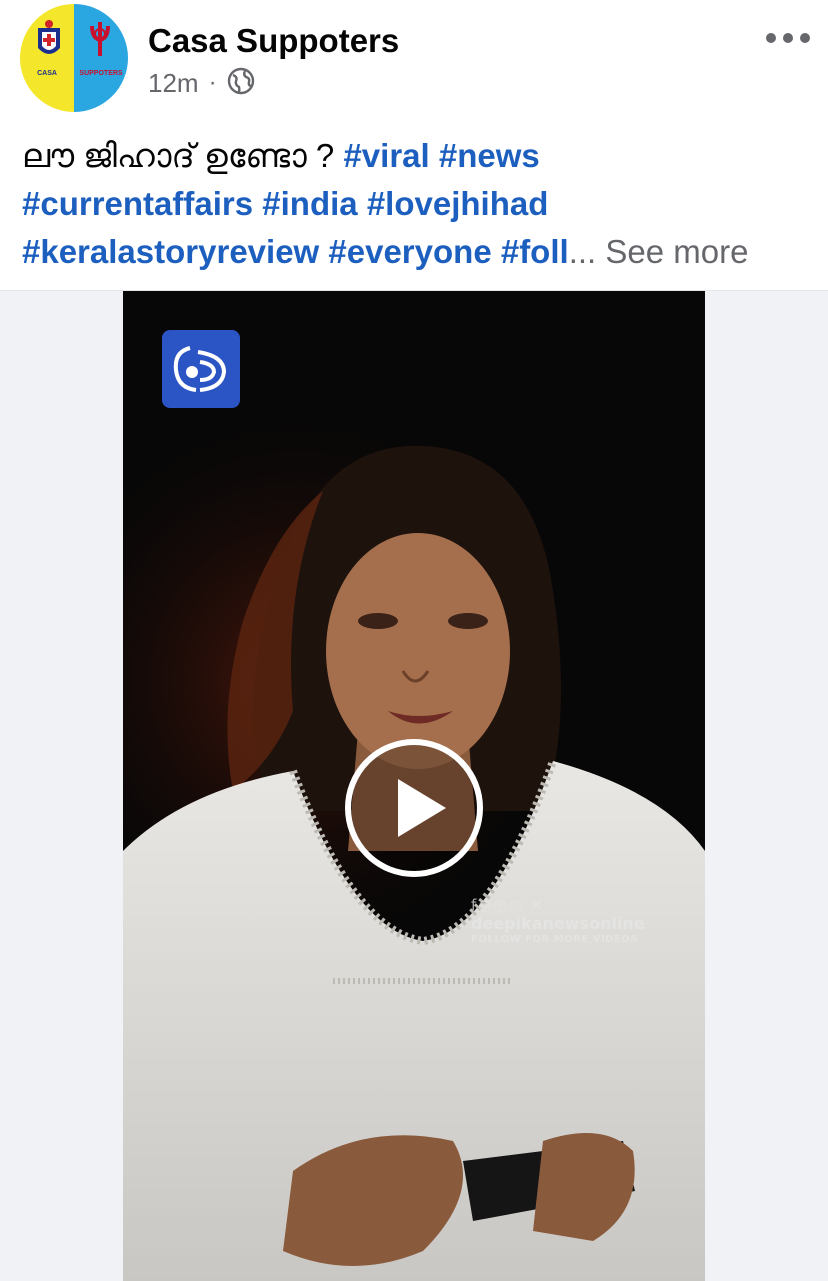 The image size is (828, 1281). What do you see at coordinates (788, 38) in the screenshot?
I see `more-horizontal-icon` at bounding box center [788, 38].